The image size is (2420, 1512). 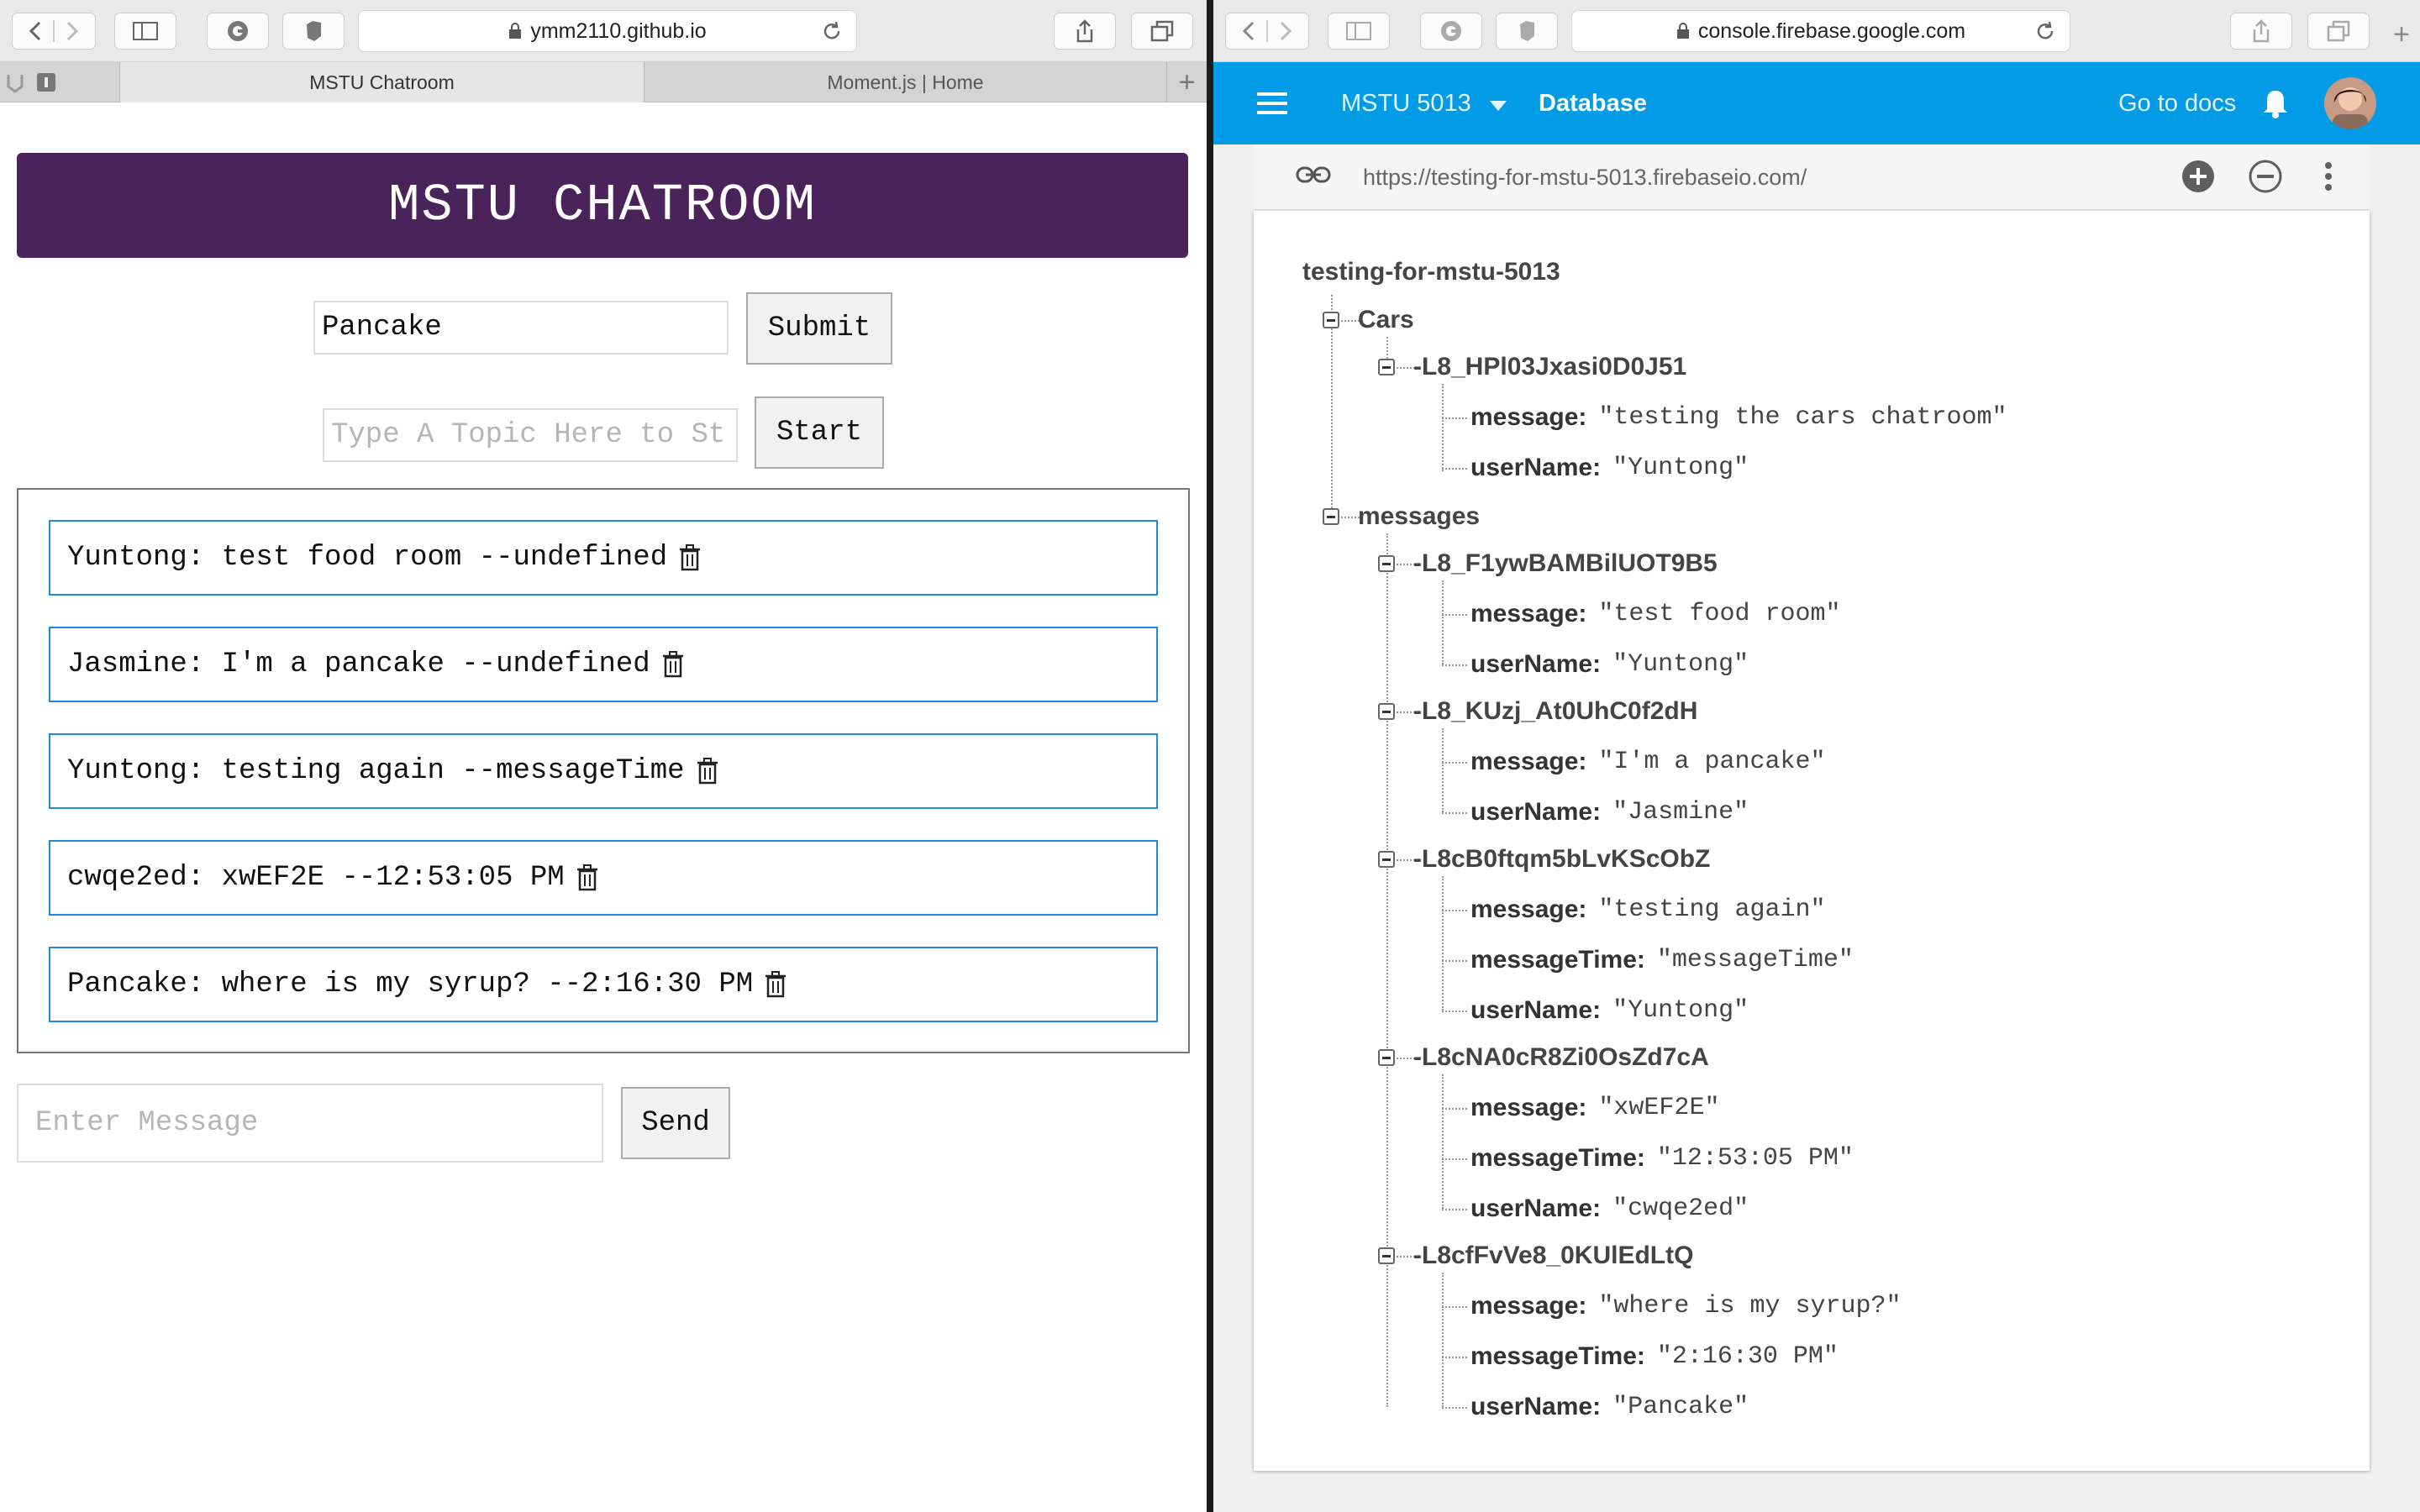 I want to click on tree-node-id: -L8_HPl03Jxasi0D0J51, so click(x=1549, y=367).